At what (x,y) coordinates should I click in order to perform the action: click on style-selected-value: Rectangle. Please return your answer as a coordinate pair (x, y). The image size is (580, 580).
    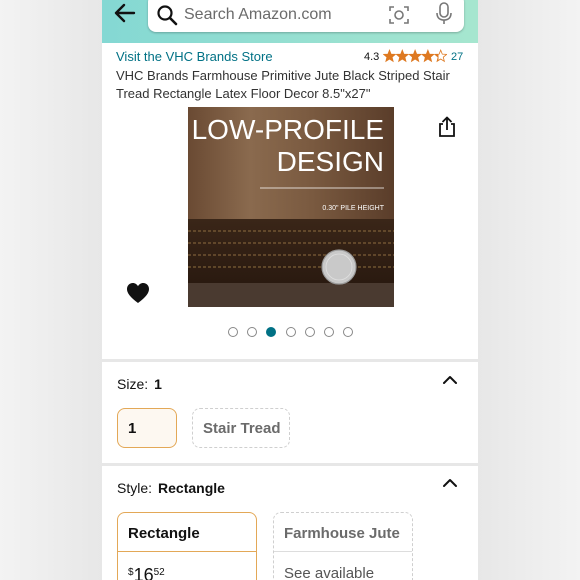
    Looking at the image, I should click on (191, 488).